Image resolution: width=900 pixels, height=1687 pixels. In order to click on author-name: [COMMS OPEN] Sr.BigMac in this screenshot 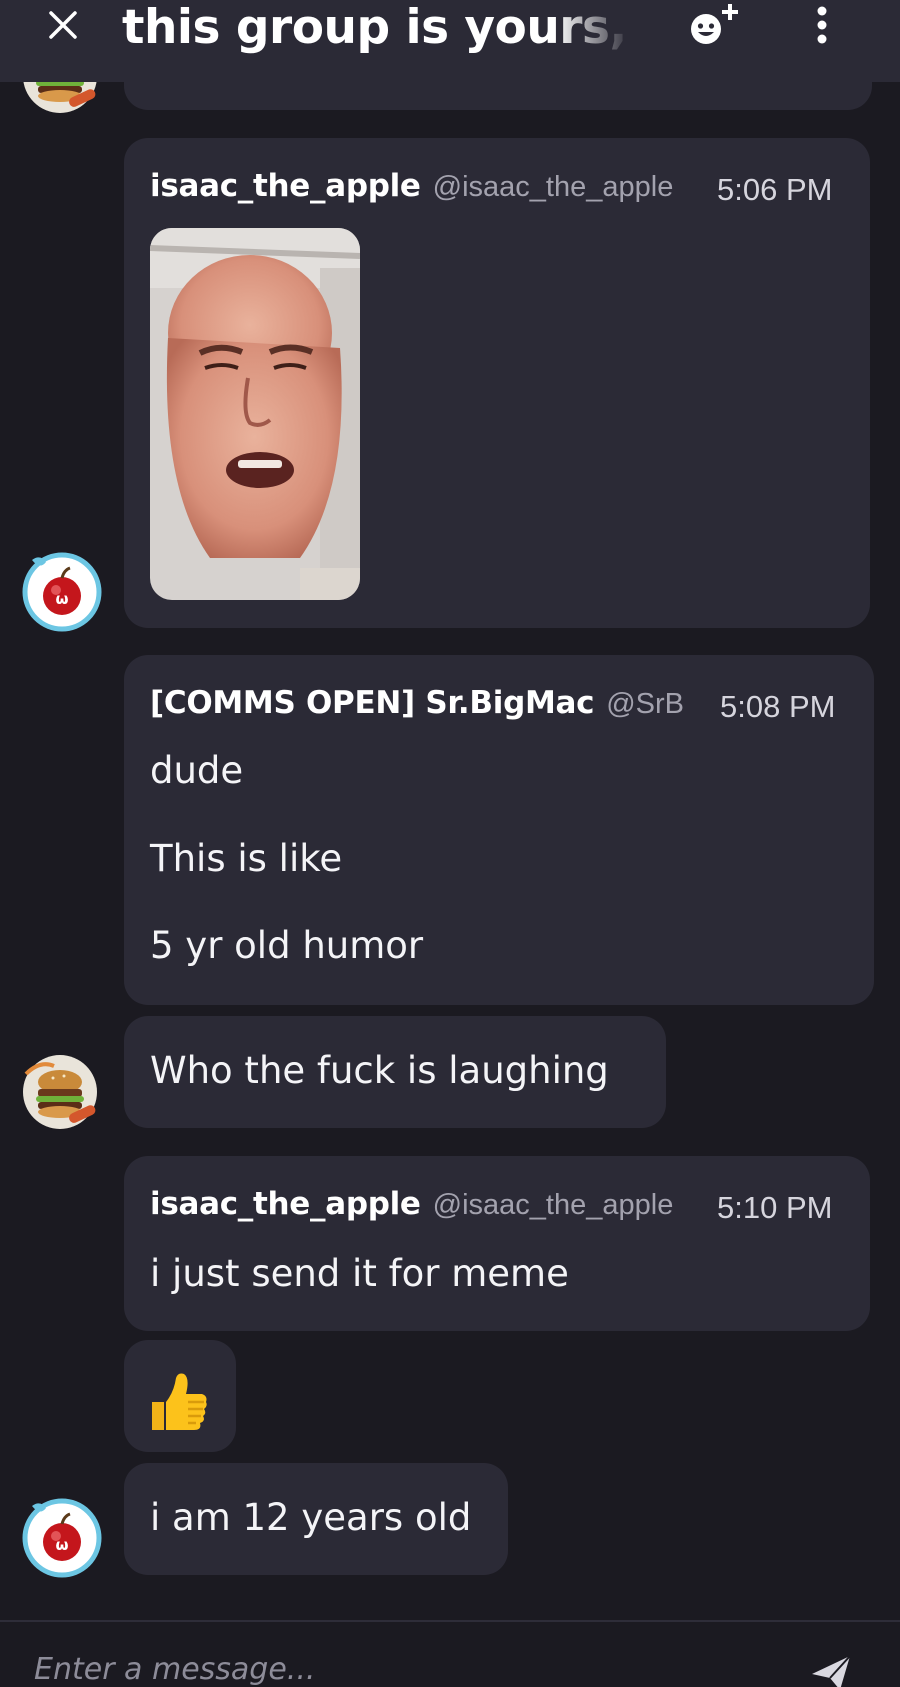, I will do `click(372, 703)`.